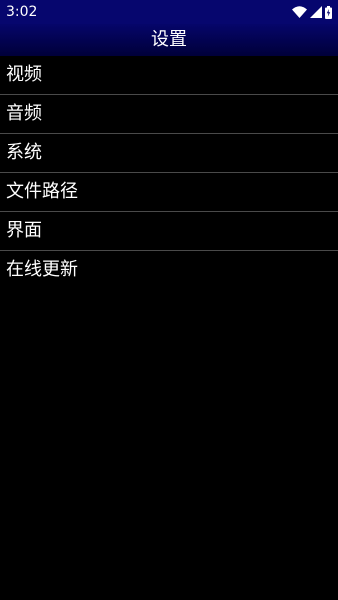 This screenshot has width=338, height=600. What do you see at coordinates (328, 12) in the screenshot?
I see `battery-charging-icon` at bounding box center [328, 12].